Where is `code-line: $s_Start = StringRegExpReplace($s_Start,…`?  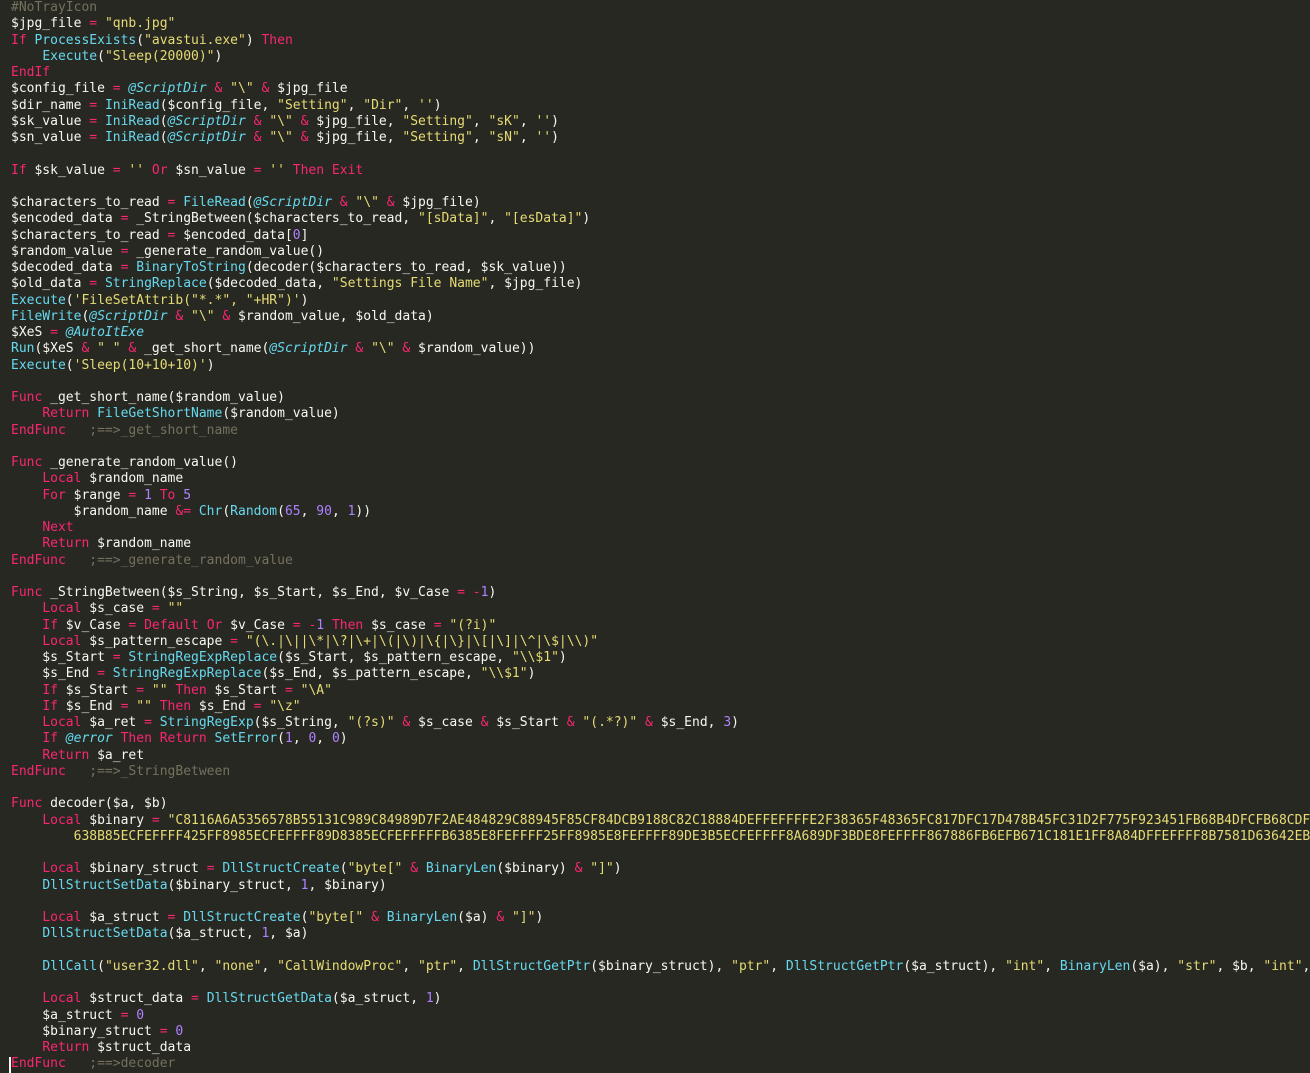
code-line: $s_Start = StringRegExpReplace($s_Start,… is located at coordinates (660, 658).